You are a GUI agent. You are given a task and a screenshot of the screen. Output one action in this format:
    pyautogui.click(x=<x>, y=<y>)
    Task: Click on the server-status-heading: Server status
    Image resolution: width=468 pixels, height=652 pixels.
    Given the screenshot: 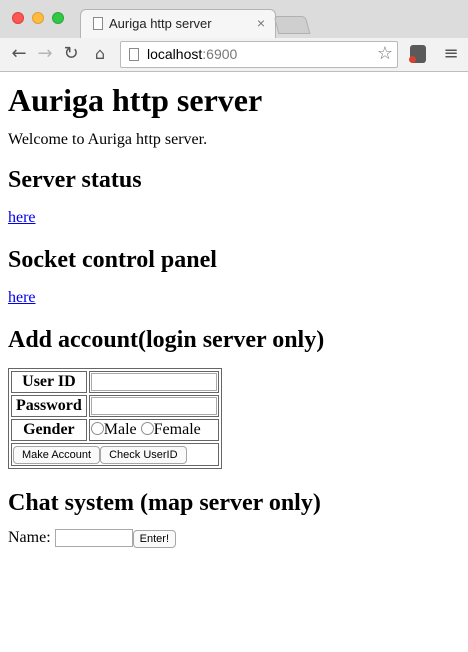 What is the action you would take?
    pyautogui.click(x=75, y=180)
    